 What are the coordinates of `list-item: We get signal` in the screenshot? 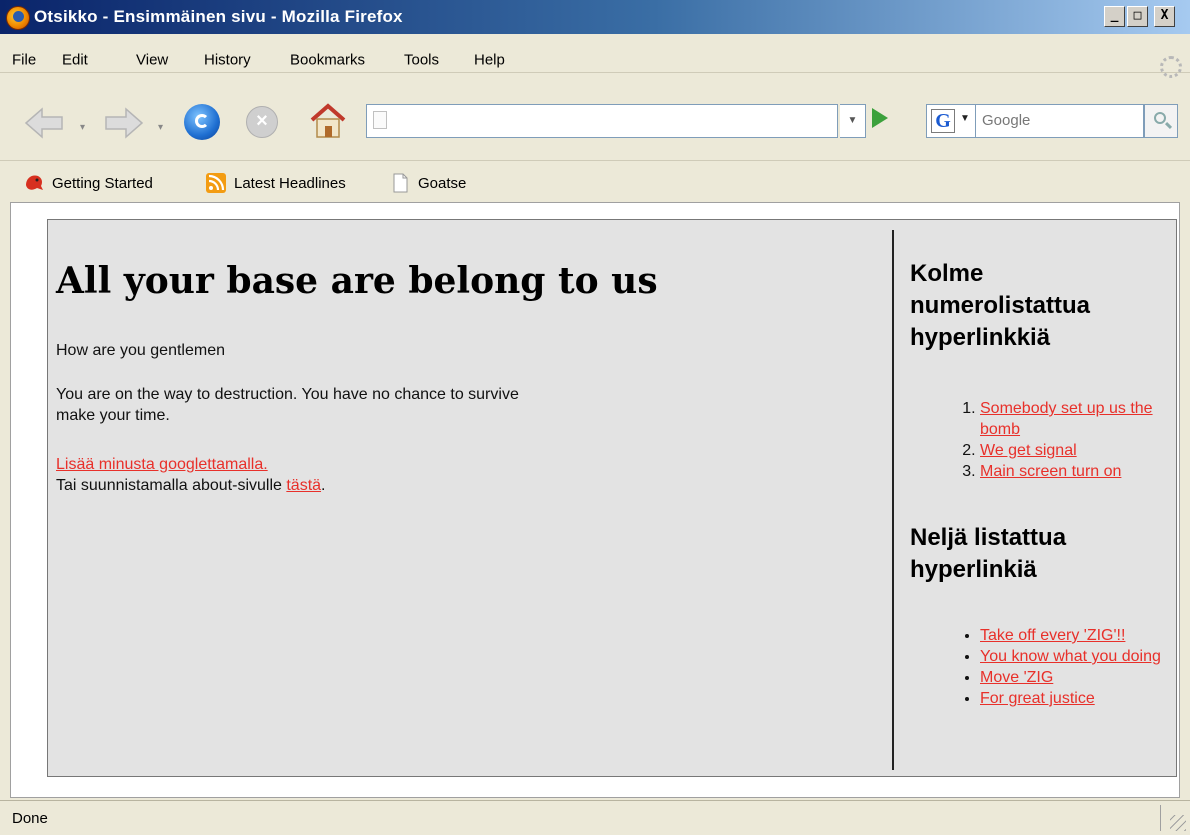 It's located at (1075, 450).